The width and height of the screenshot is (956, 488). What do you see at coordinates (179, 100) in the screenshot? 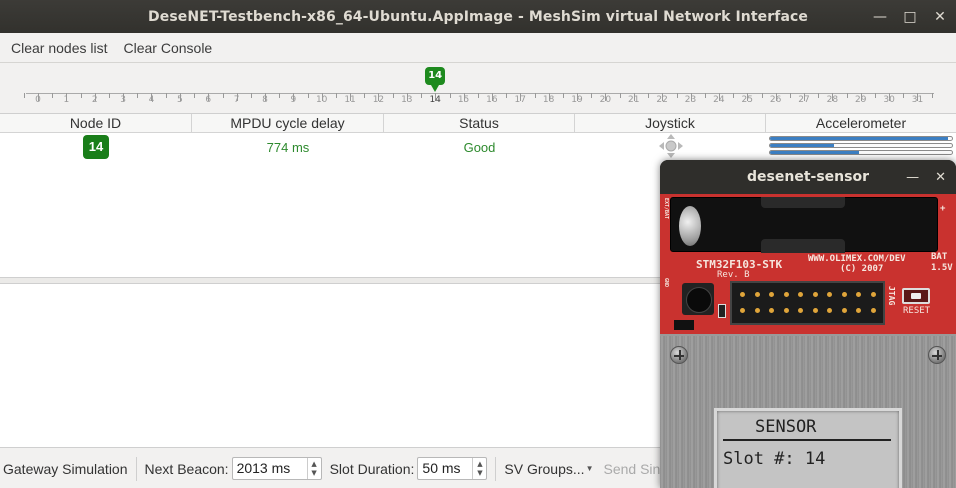
I see `timeline-slot-label: 5` at bounding box center [179, 100].